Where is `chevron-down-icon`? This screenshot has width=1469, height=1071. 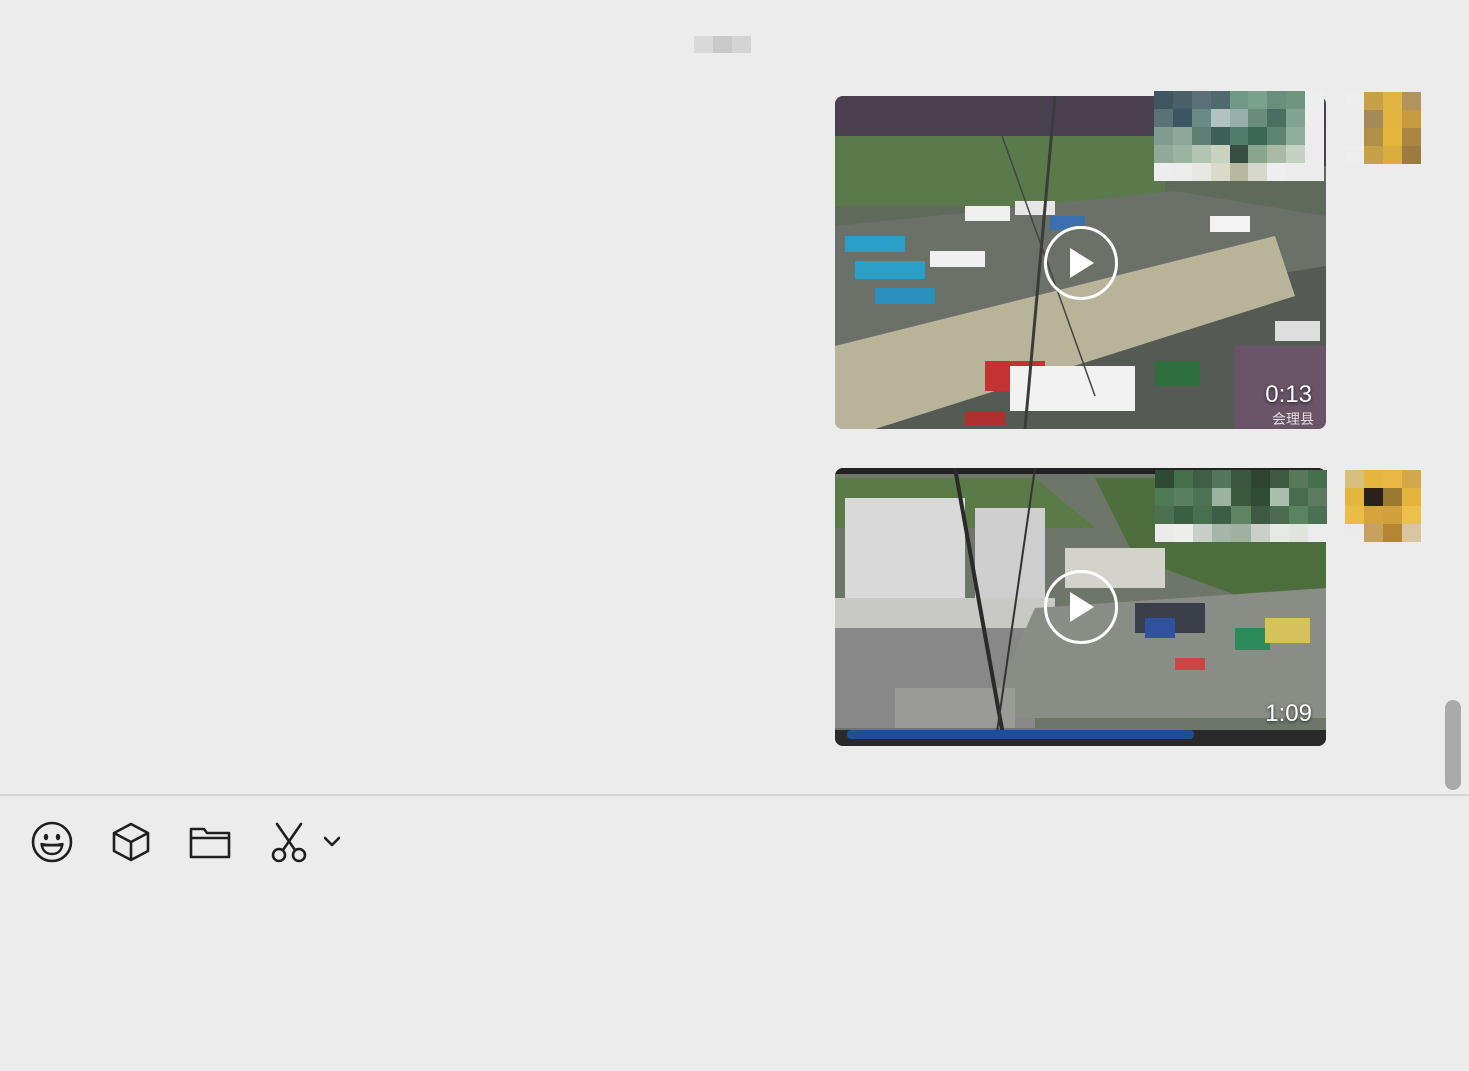 chevron-down-icon is located at coordinates (332, 841).